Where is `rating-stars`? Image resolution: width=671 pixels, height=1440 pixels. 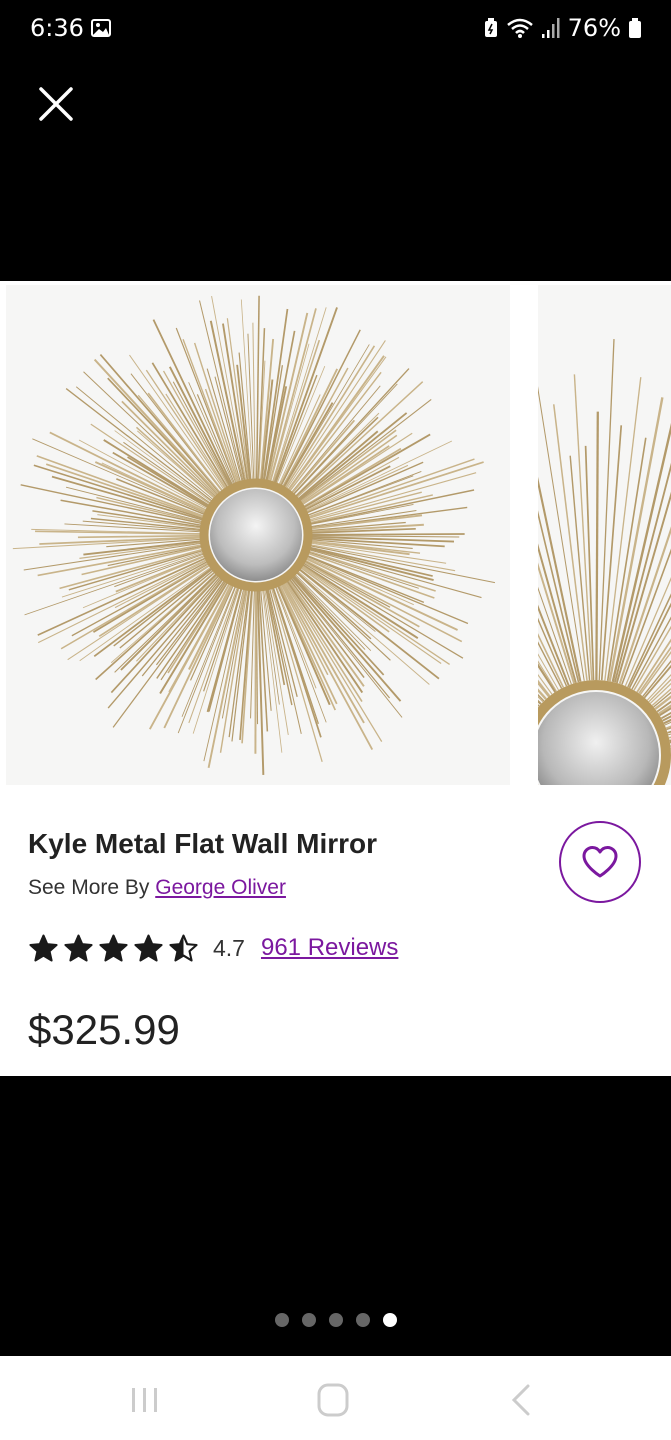
rating-stars is located at coordinates (113, 948).